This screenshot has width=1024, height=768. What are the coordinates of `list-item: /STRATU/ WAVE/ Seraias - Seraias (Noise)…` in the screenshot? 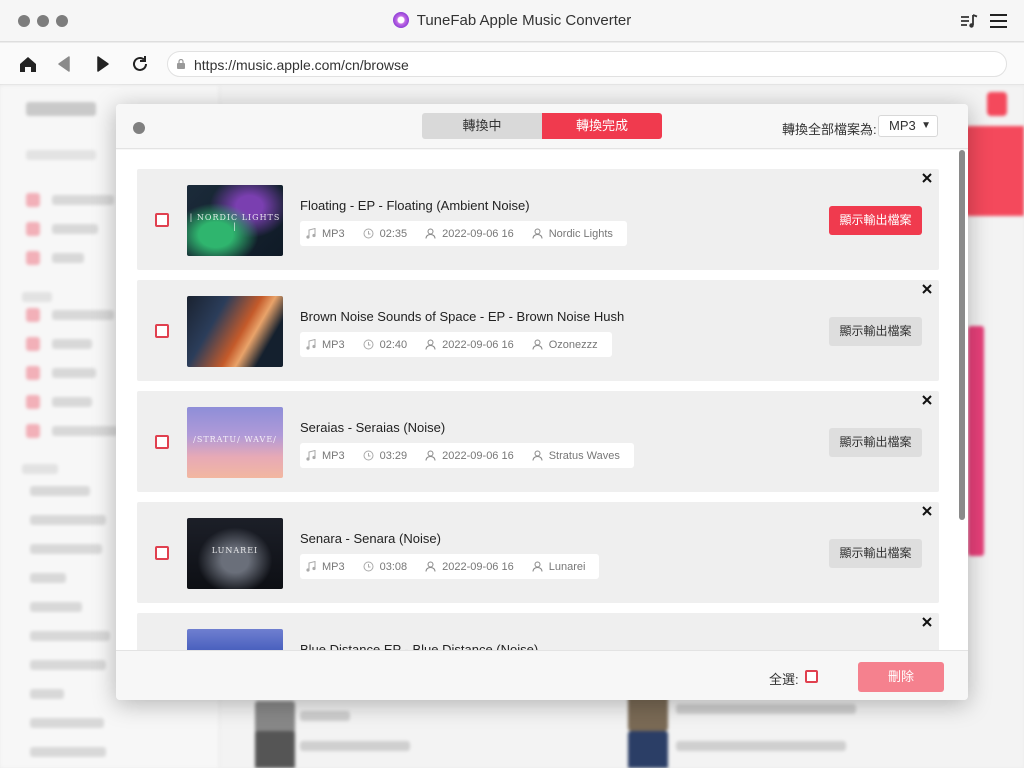 It's located at (538, 441).